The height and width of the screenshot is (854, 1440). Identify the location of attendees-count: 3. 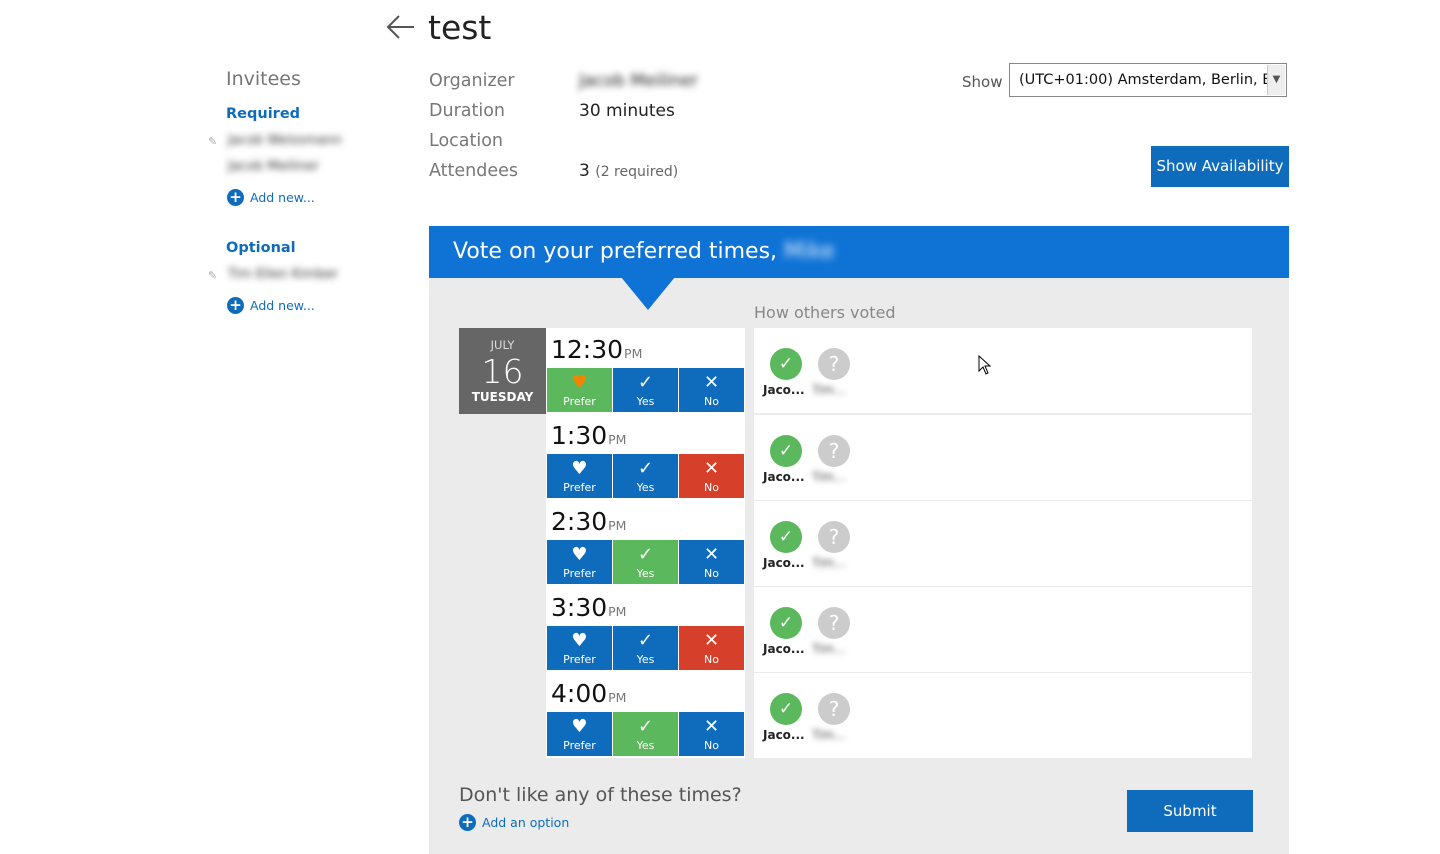
(584, 171).